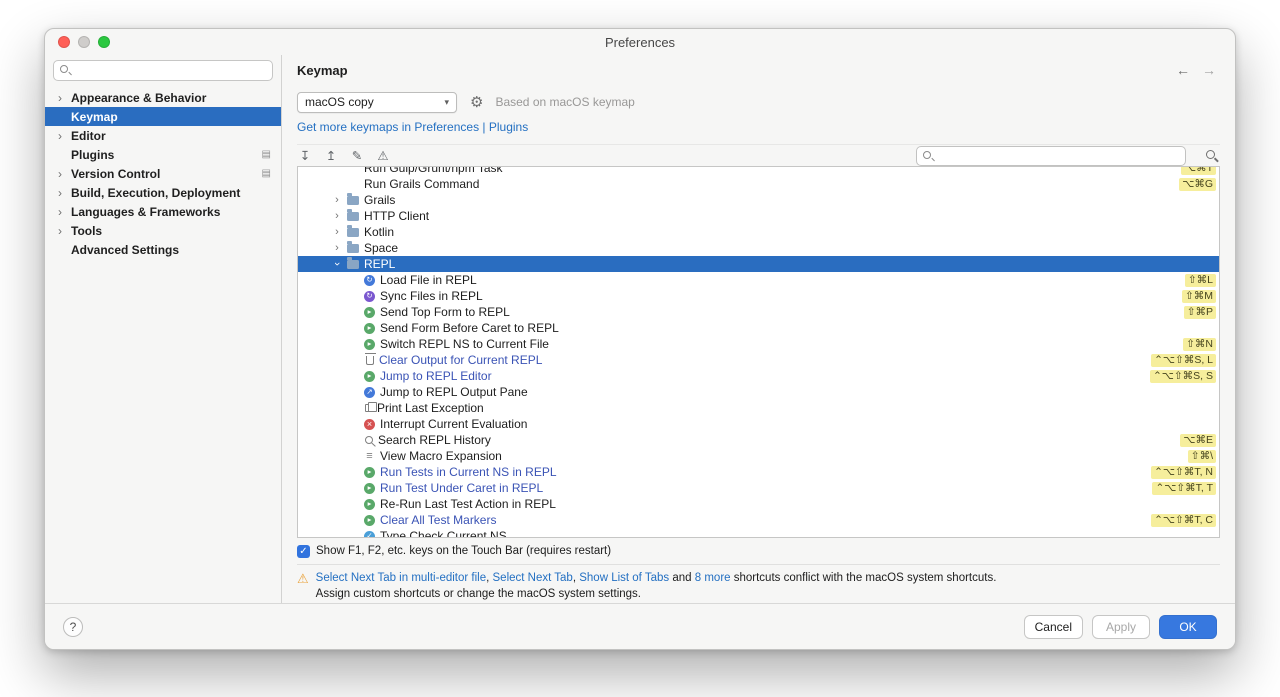 The height and width of the screenshot is (697, 1280). I want to click on zoom-window-button, so click(104, 42).